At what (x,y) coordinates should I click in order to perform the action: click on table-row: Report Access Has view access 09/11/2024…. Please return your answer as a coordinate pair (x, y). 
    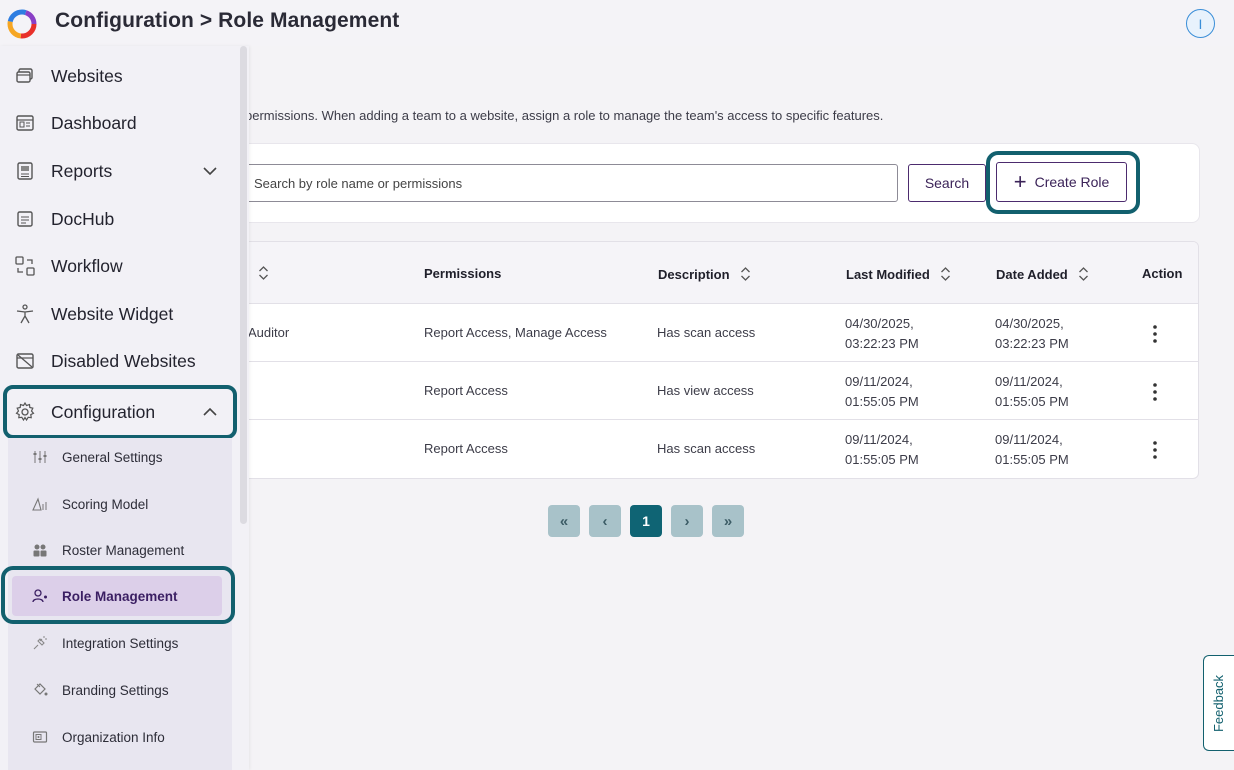
    Looking at the image, I should click on (707, 391).